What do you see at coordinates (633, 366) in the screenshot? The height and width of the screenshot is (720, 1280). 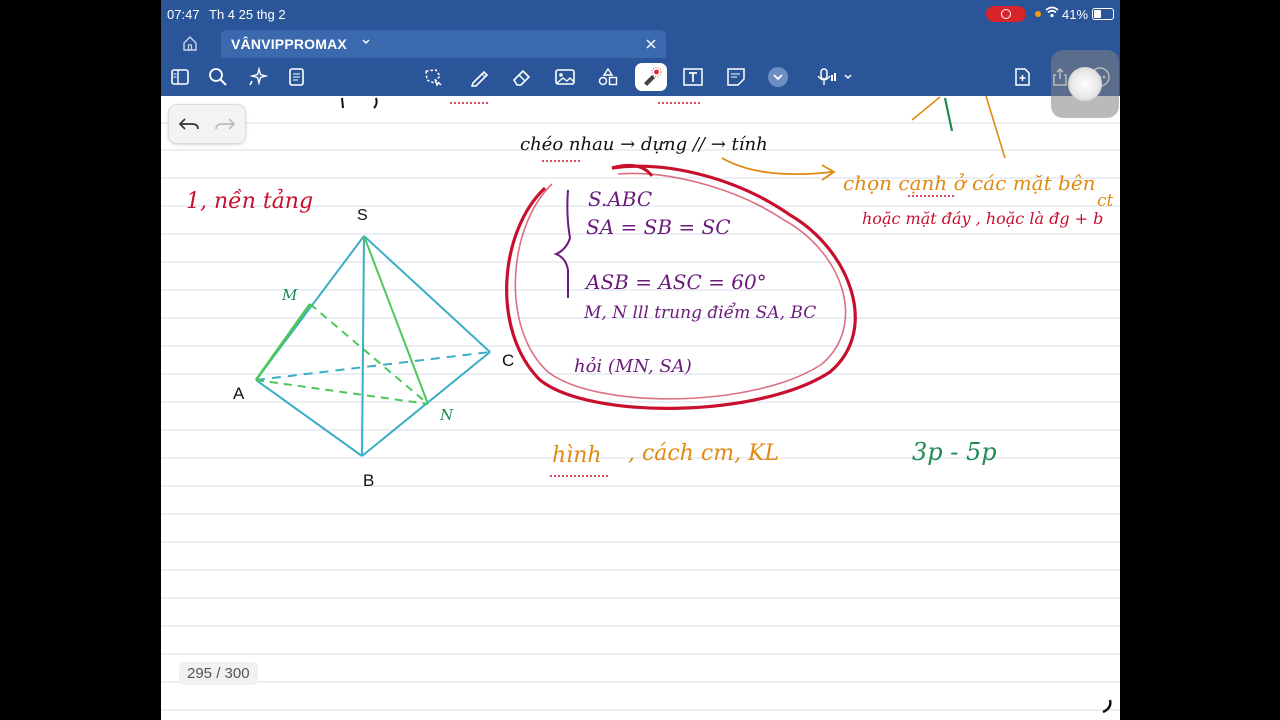 I see `question-mn-sa: hỏi (MN, SA)` at bounding box center [633, 366].